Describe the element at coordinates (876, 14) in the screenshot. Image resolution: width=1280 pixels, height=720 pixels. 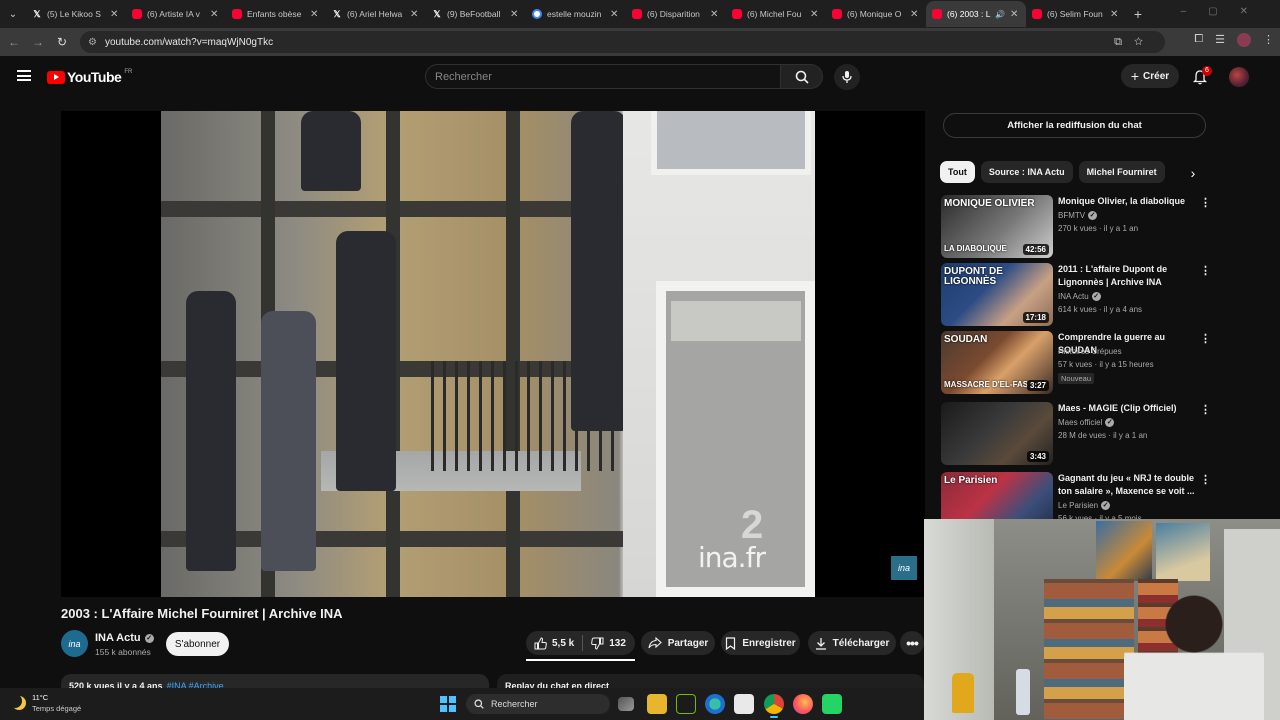
I see `browser-tab: (6) Monique O ✕` at that location.